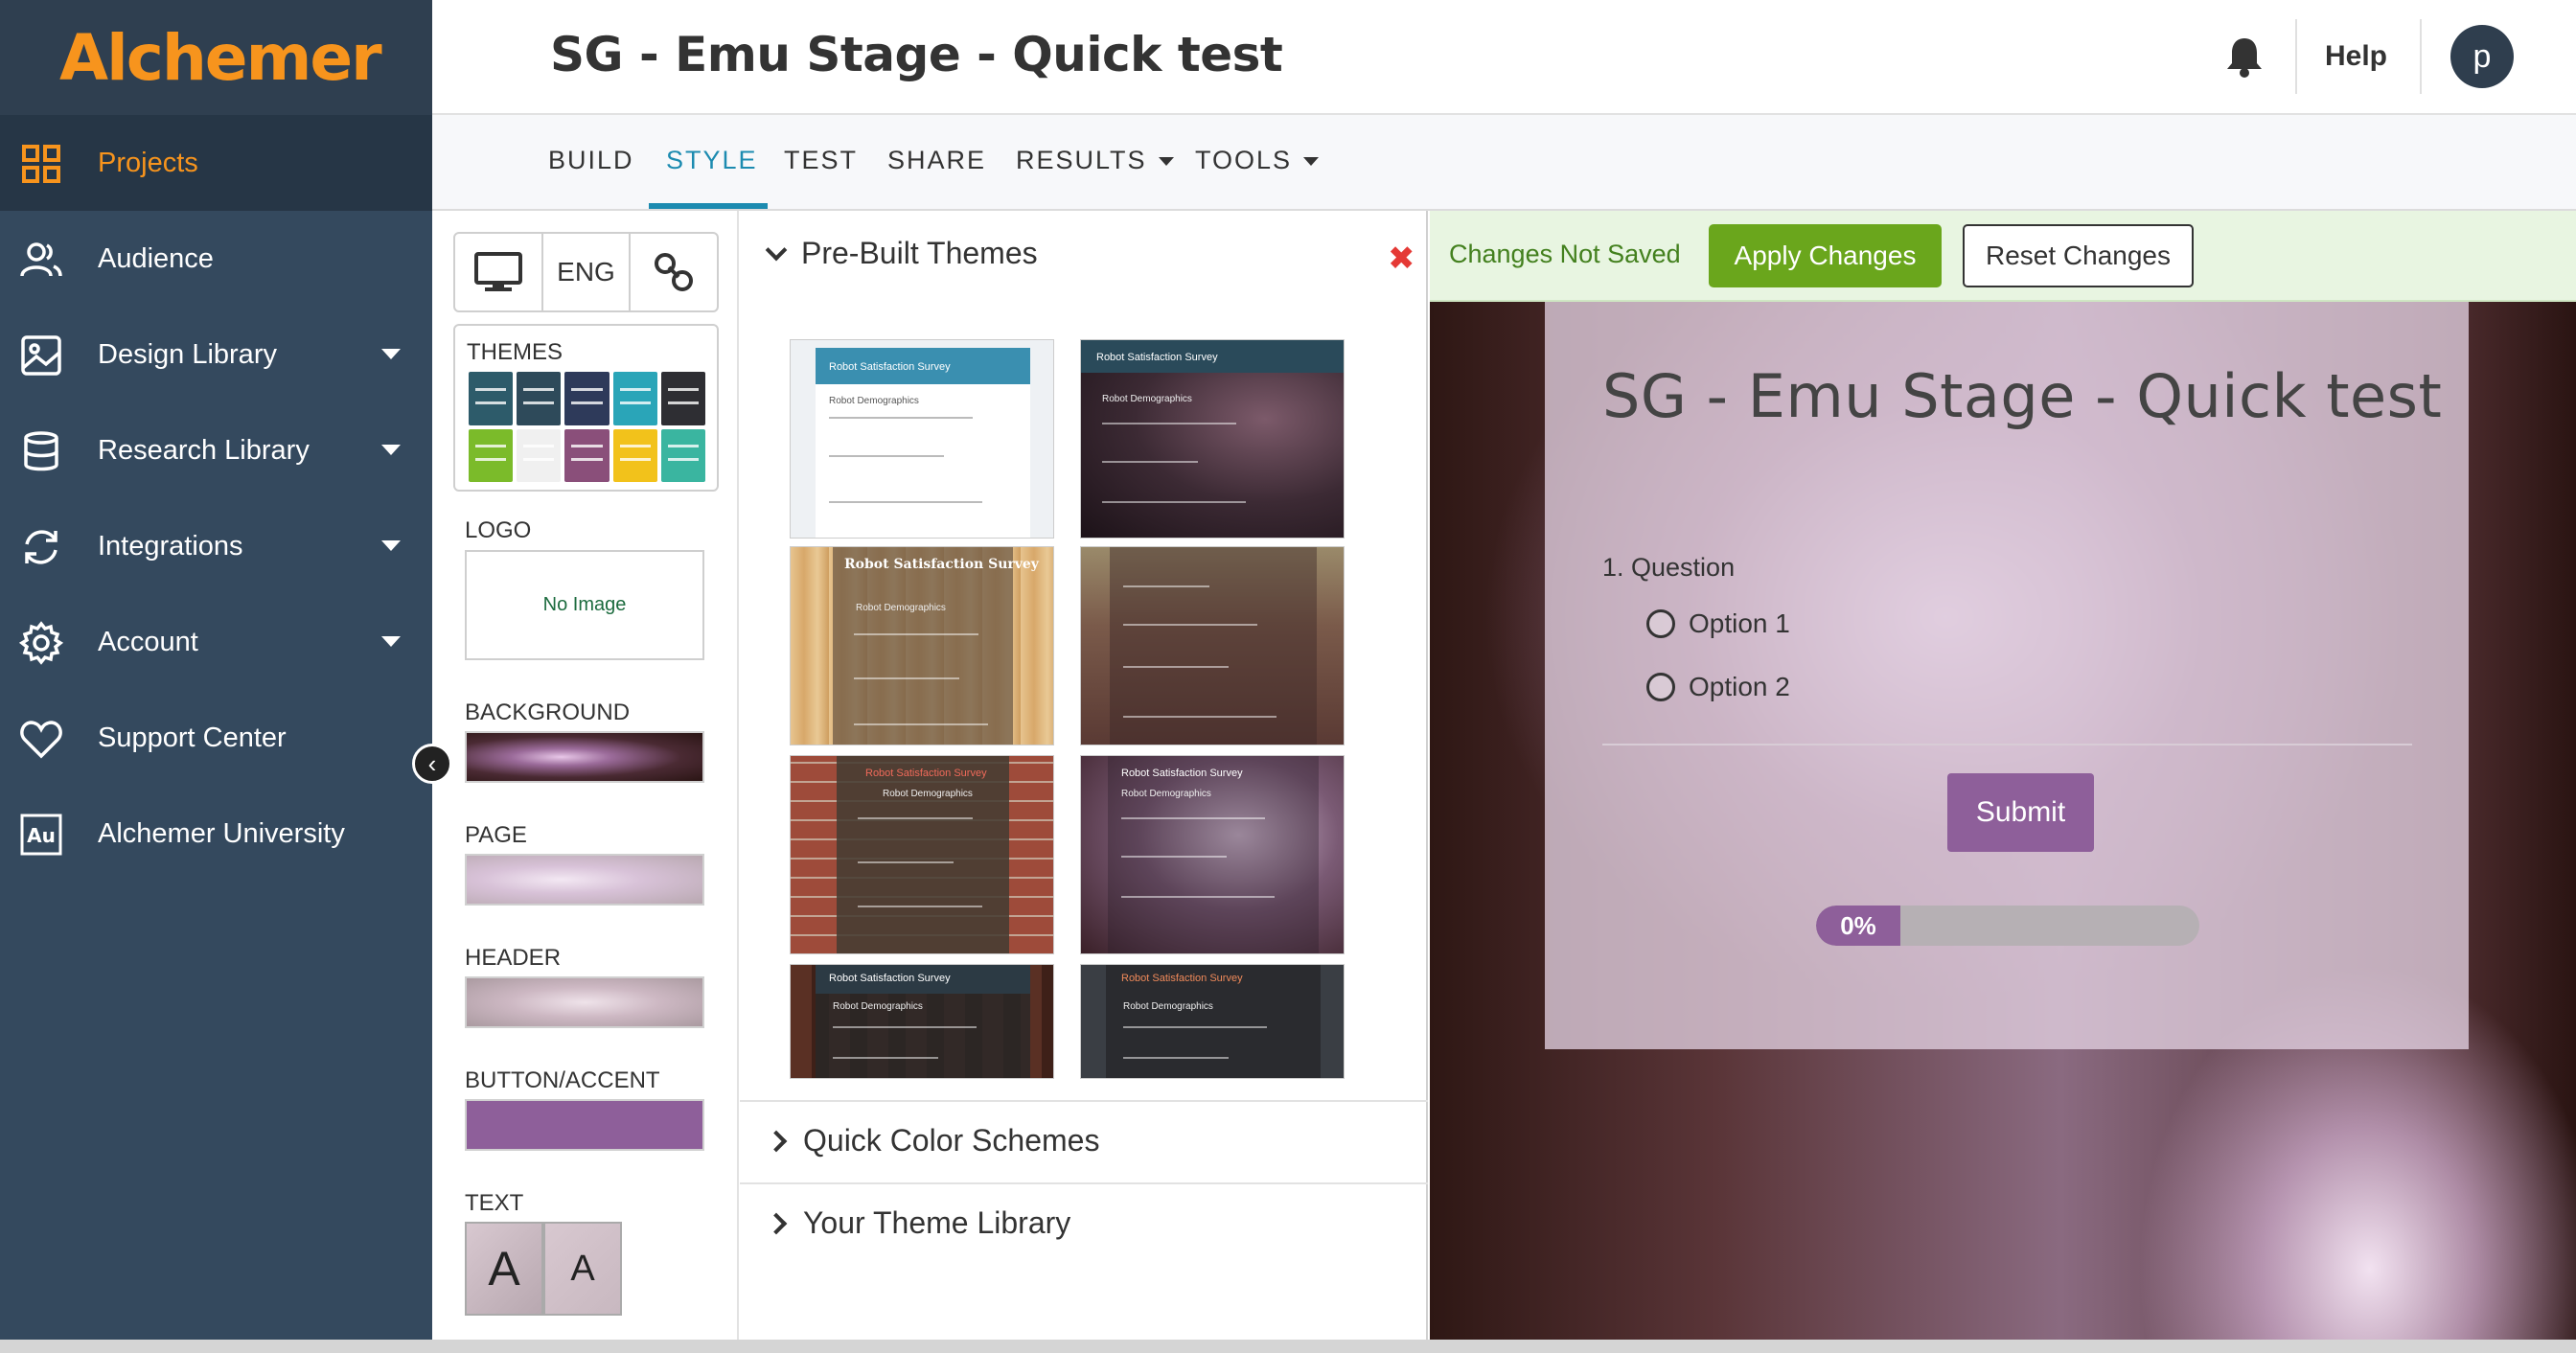  Describe the element at coordinates (582, 1269) in the screenshot. I see `text-style-secondary: A` at that location.